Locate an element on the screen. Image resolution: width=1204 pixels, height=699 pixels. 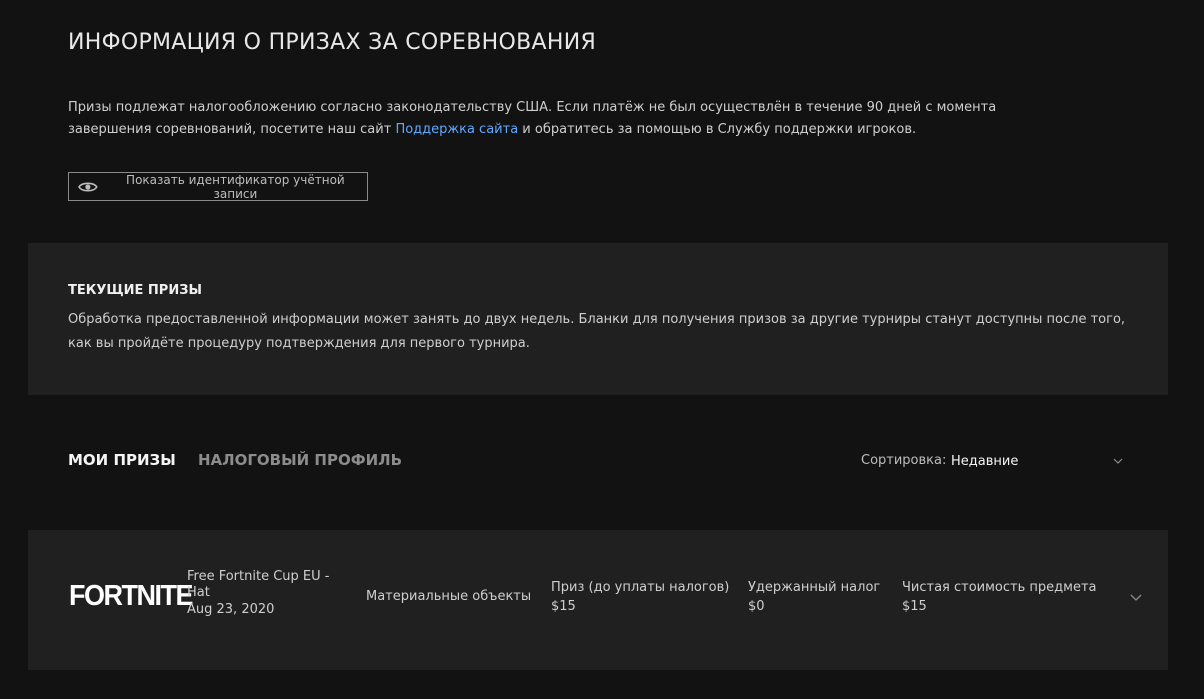
show-account-id-button: Показать идентификатор учётной записи is located at coordinates (218, 186).